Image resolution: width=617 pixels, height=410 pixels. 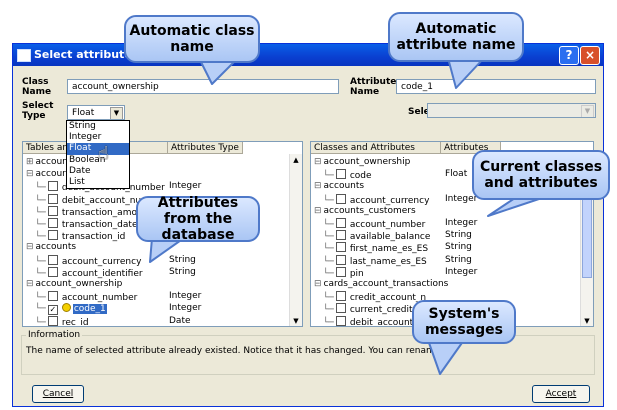 What do you see at coordinates (198, 219) in the screenshot?
I see `callout-database: Attributes from the database` at bounding box center [198, 219].